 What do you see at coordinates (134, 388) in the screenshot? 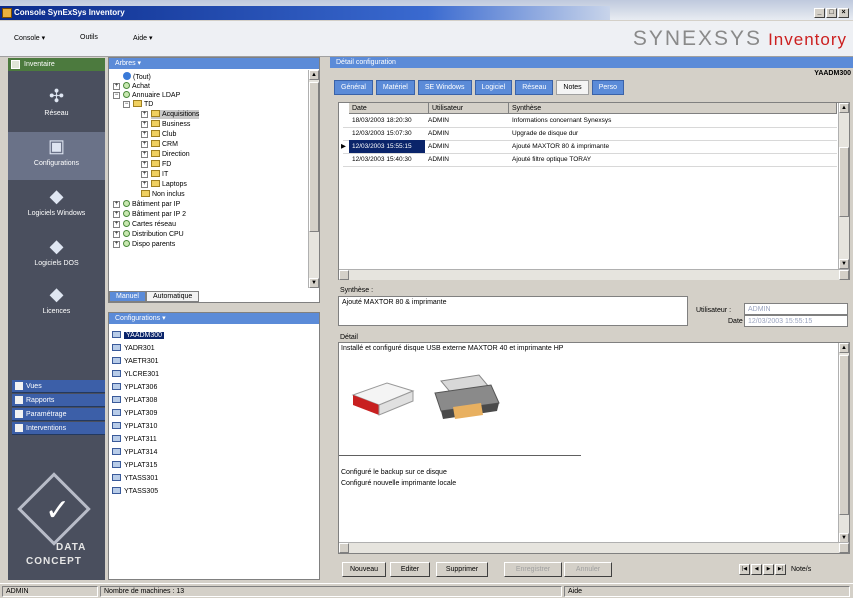
I see `list-item: YPLAT306` at bounding box center [134, 388].